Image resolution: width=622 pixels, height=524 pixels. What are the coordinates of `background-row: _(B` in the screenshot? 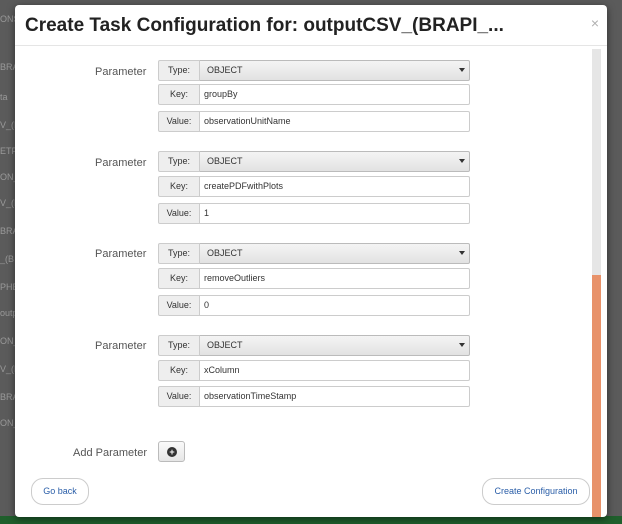 It's located at (7, 259).